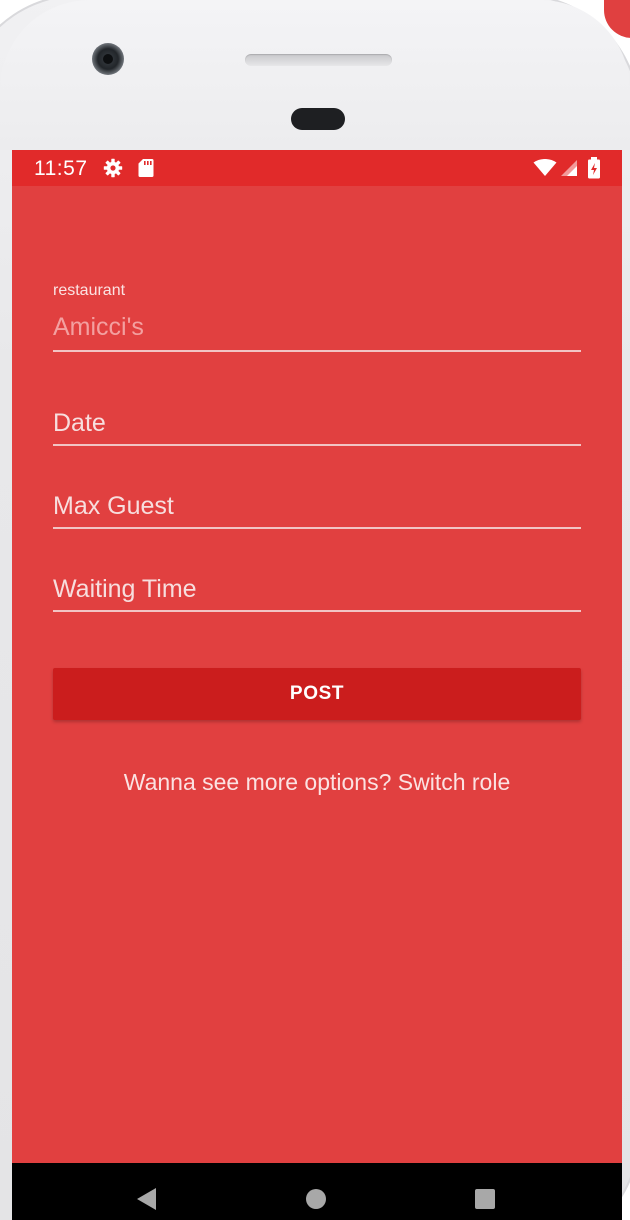 The width and height of the screenshot is (630, 1220). I want to click on switch-role-link: Wanna see more options? Switch role, so click(317, 782).